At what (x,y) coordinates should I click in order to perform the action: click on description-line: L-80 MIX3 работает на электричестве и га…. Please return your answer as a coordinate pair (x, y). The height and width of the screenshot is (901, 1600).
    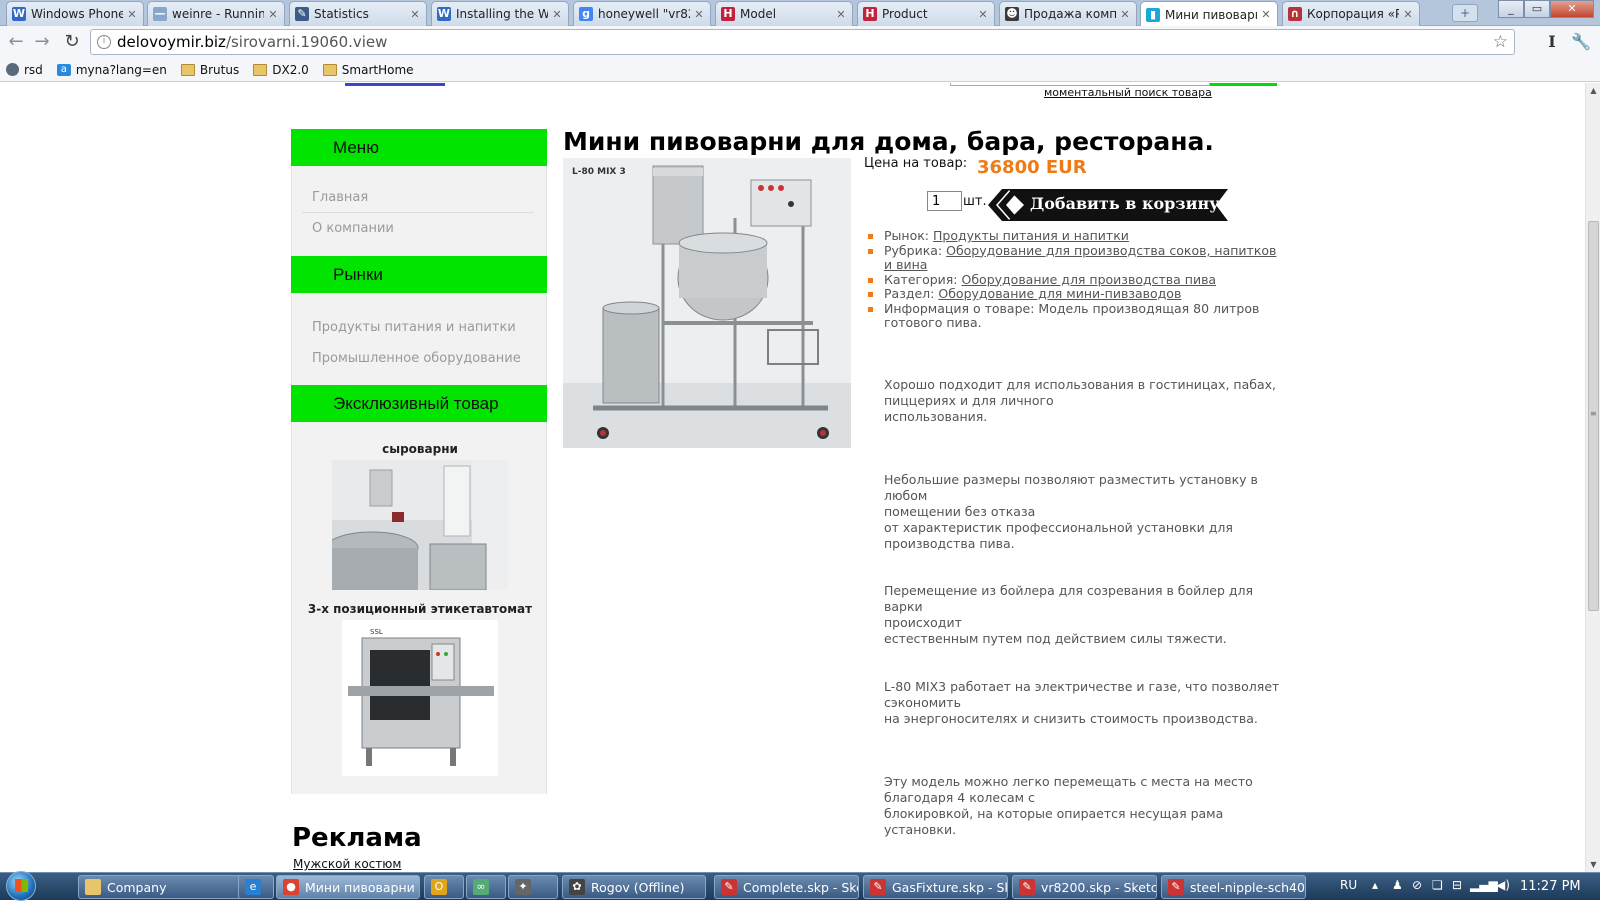
    Looking at the image, I should click on (1082, 686).